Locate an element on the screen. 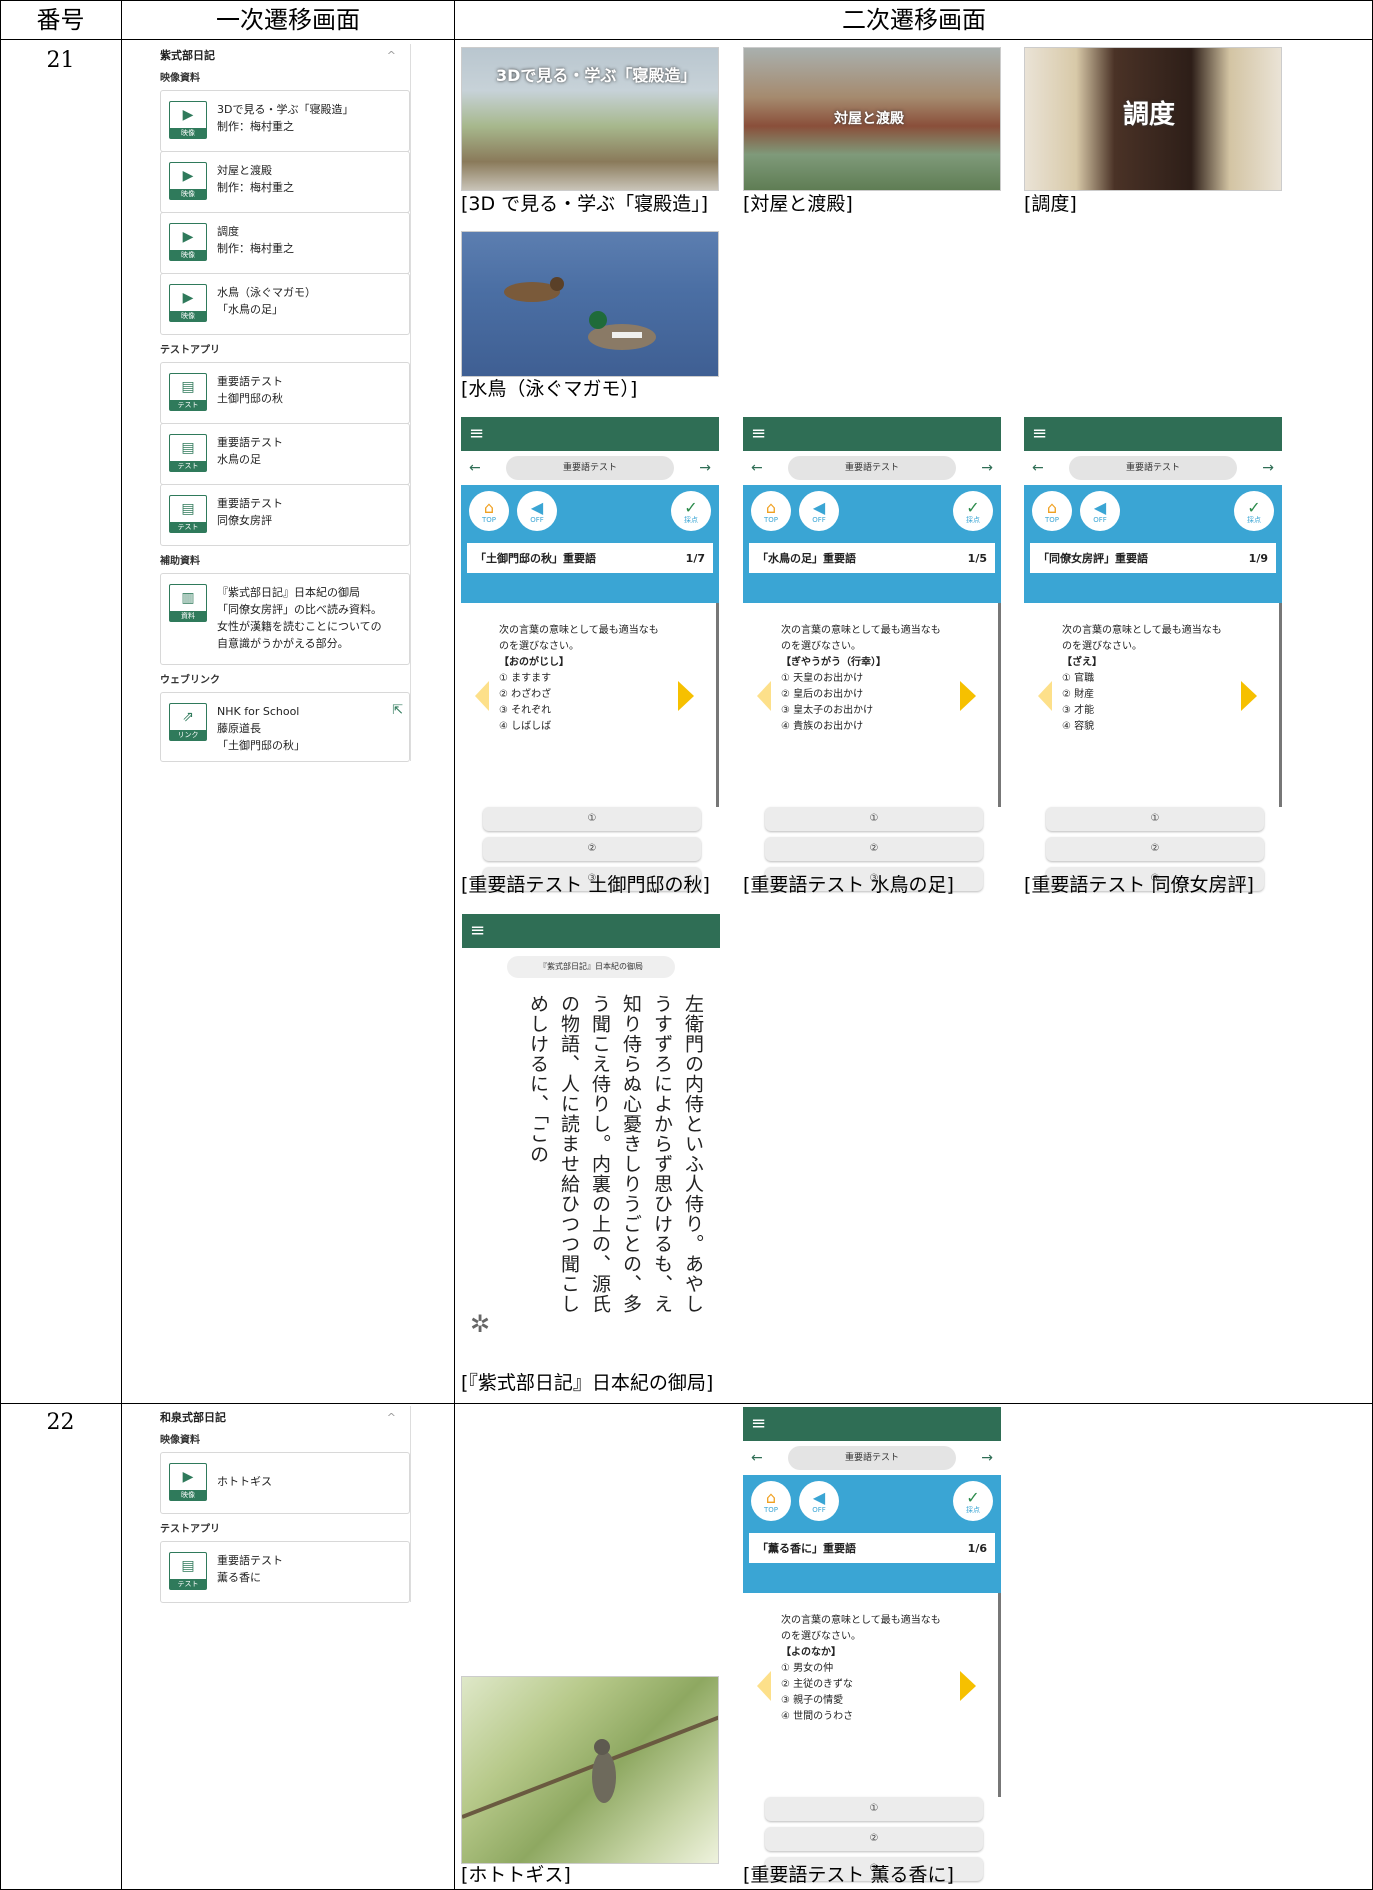 This screenshot has height=1890, width=1373. video-thumbnail-mallard is located at coordinates (590, 304).